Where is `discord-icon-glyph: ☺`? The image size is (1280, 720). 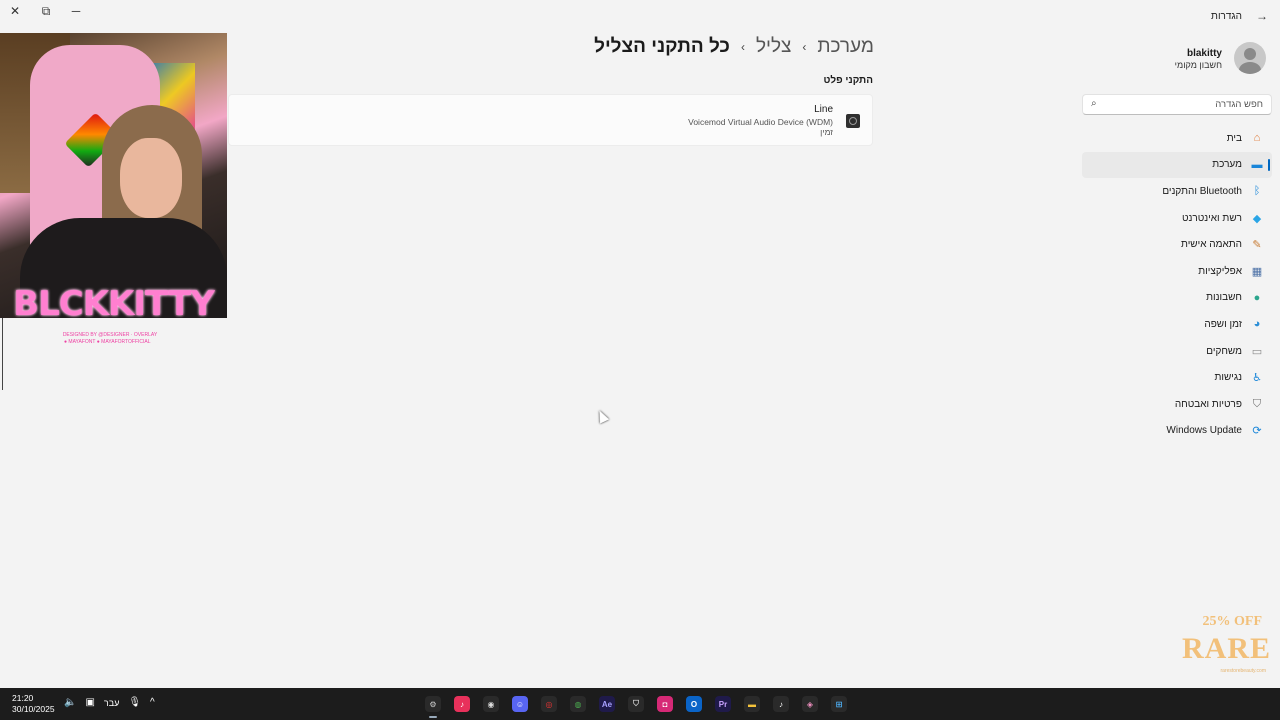 discord-icon-glyph: ☺ is located at coordinates (520, 704).